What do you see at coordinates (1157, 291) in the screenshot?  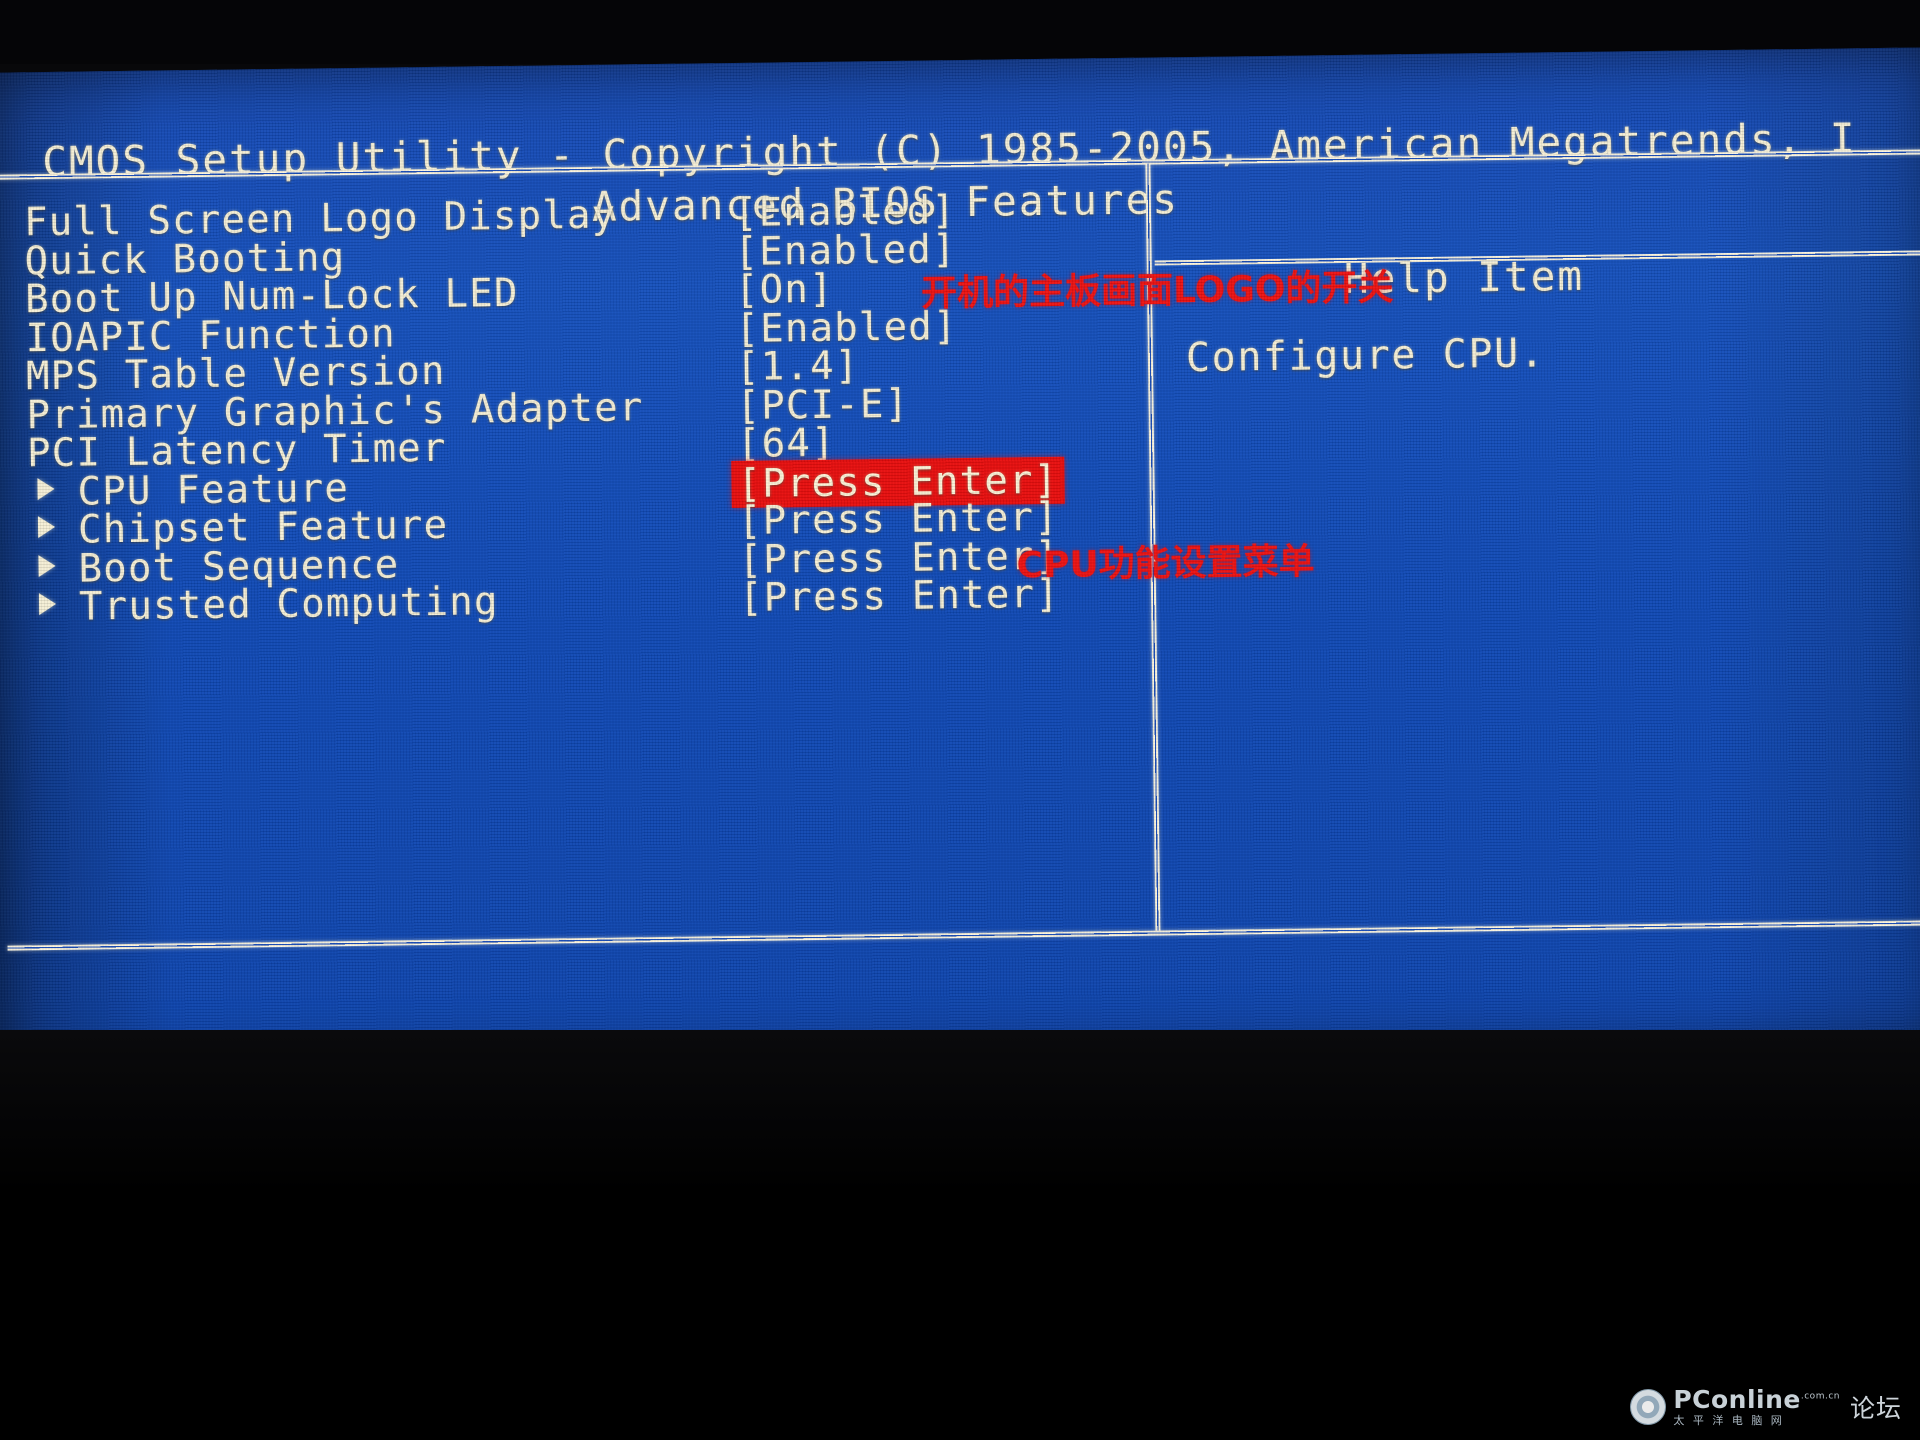 I see `annotation-logo-note: 开机的主板画面LOGO的开关` at bounding box center [1157, 291].